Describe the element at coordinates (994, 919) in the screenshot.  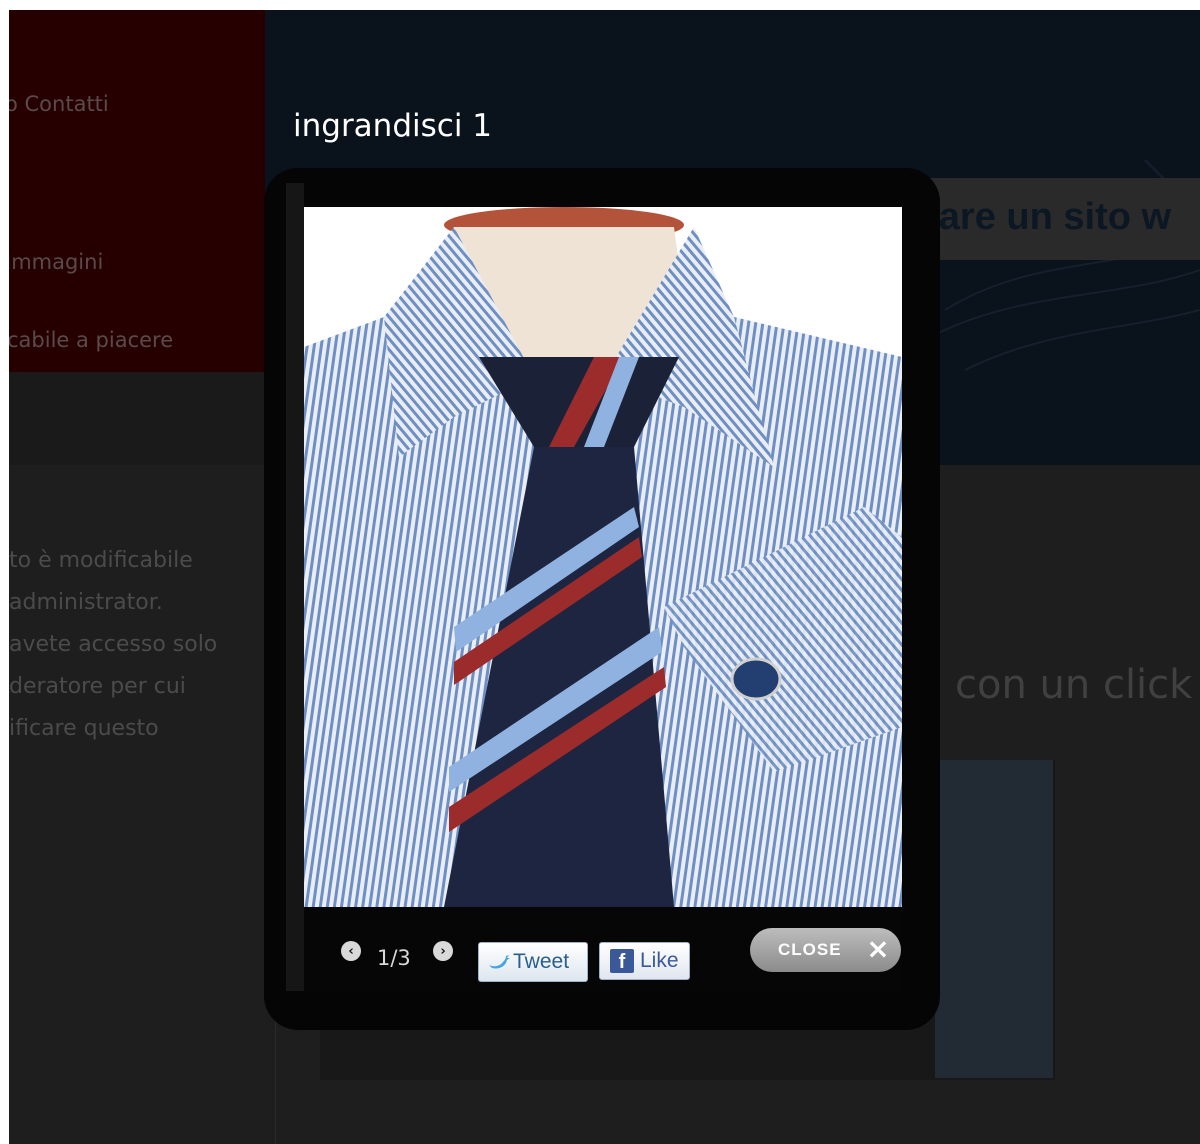
I see `gallery-thumbnail` at that location.